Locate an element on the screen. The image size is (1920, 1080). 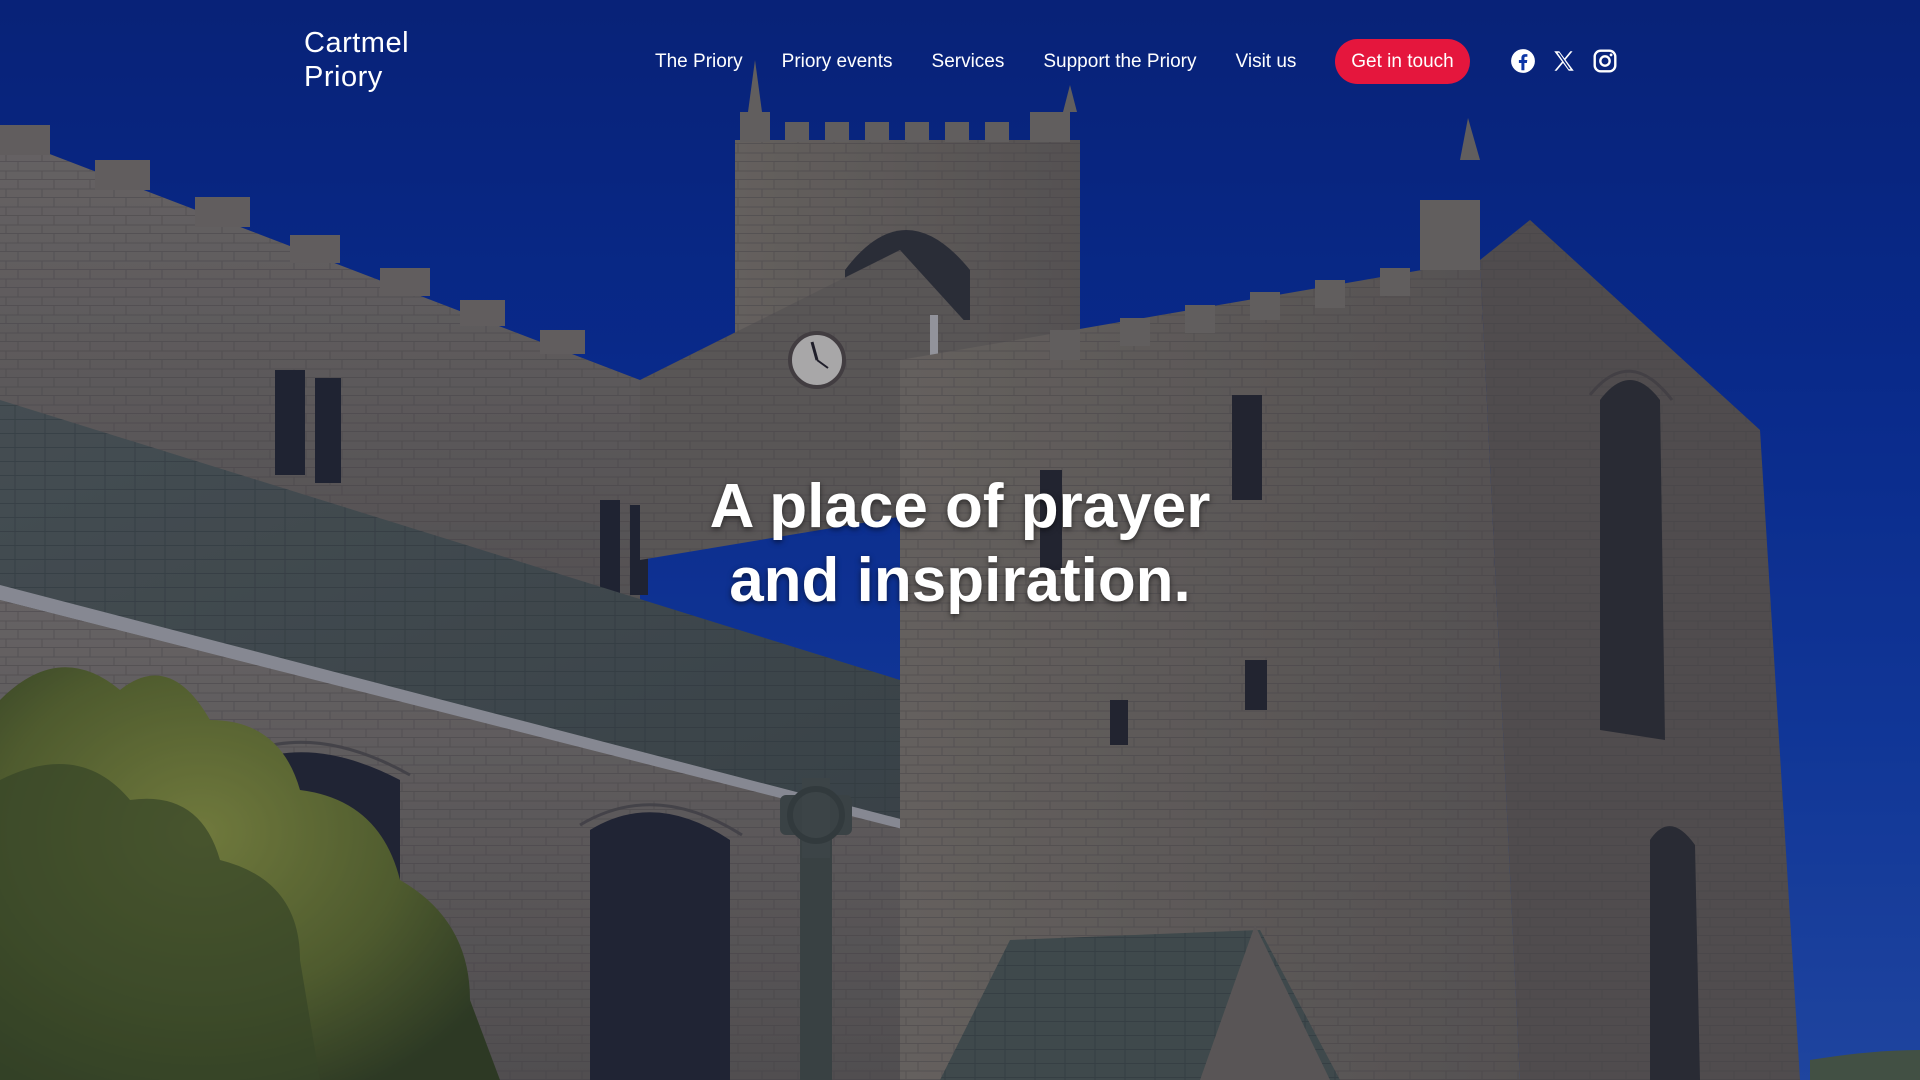
logo-text-line-1: Cartmel is located at coordinates (357, 43).